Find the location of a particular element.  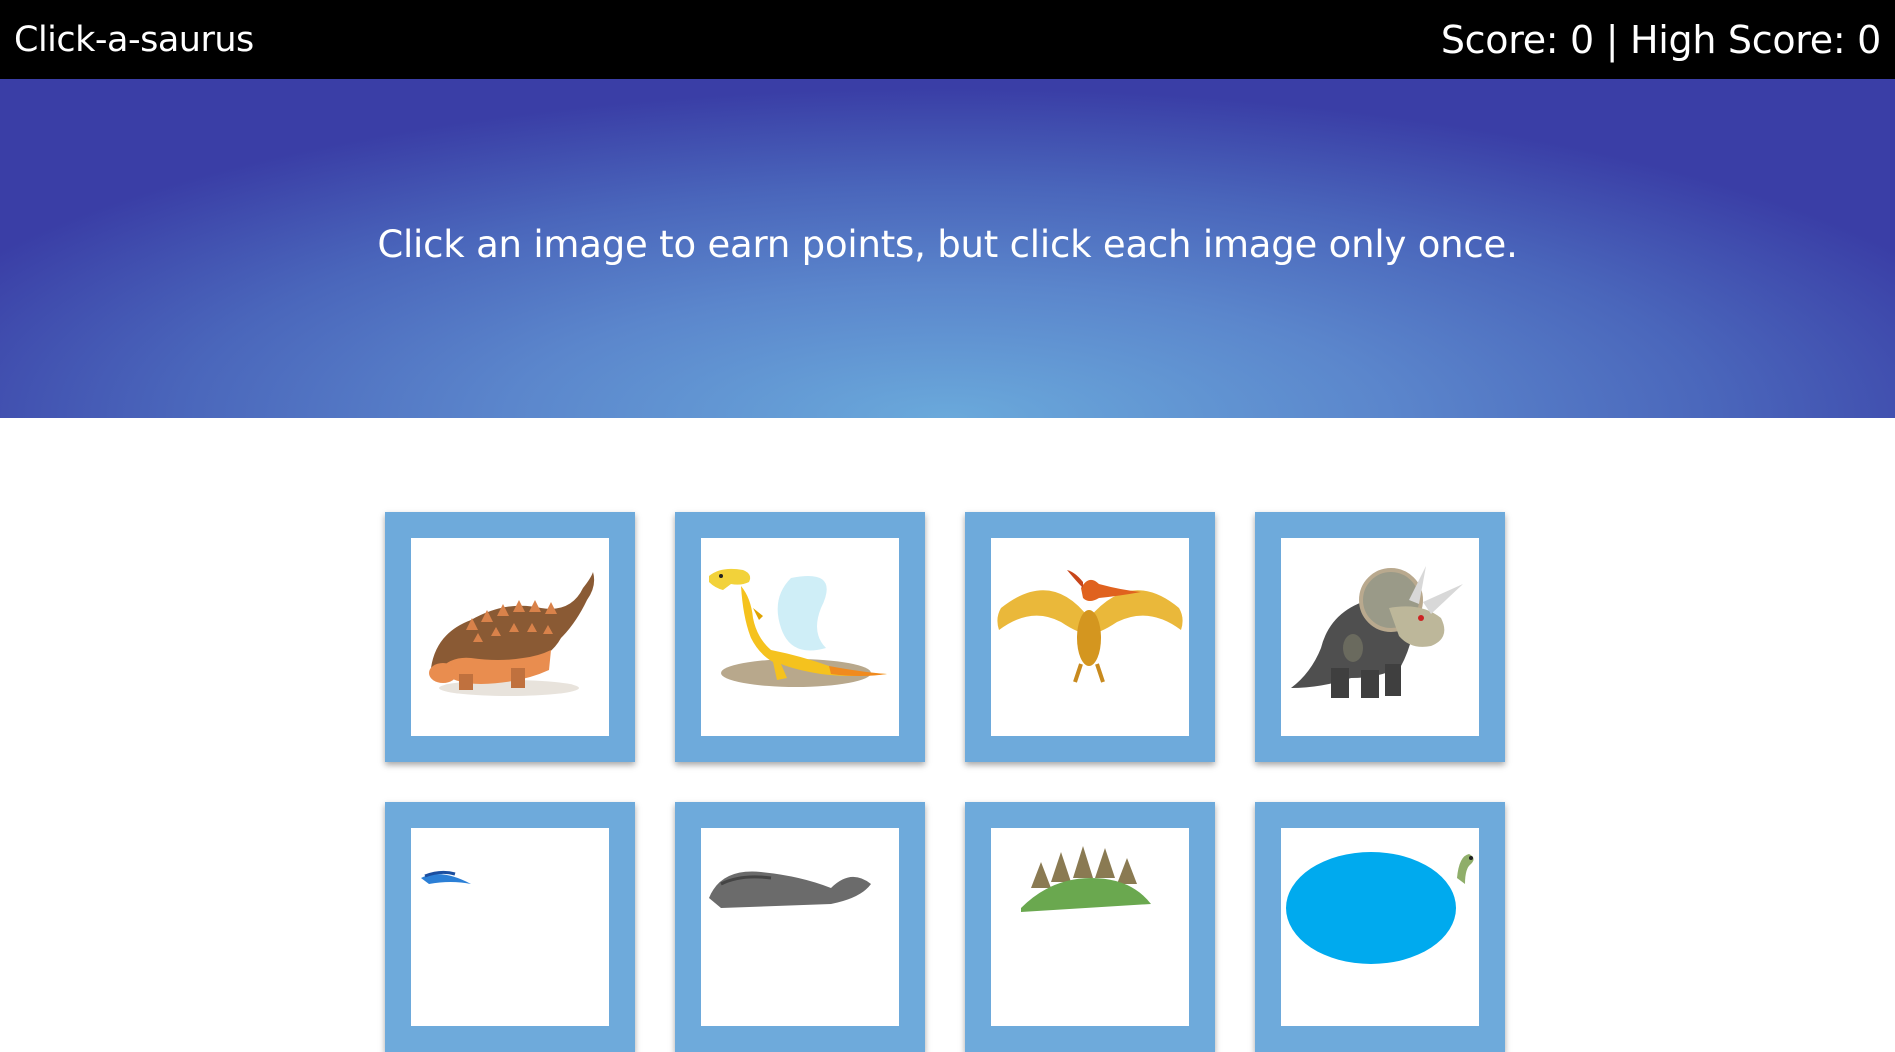

card-tyrannosaurus is located at coordinates (800, 637).